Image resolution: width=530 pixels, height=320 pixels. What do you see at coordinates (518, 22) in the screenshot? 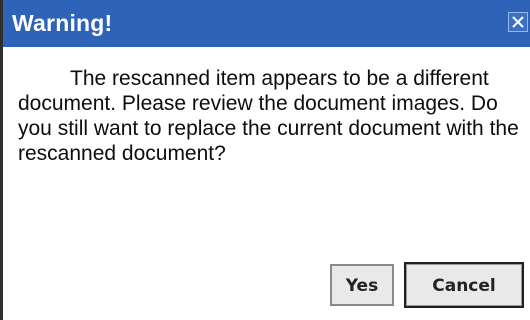
I see `close-icon` at bounding box center [518, 22].